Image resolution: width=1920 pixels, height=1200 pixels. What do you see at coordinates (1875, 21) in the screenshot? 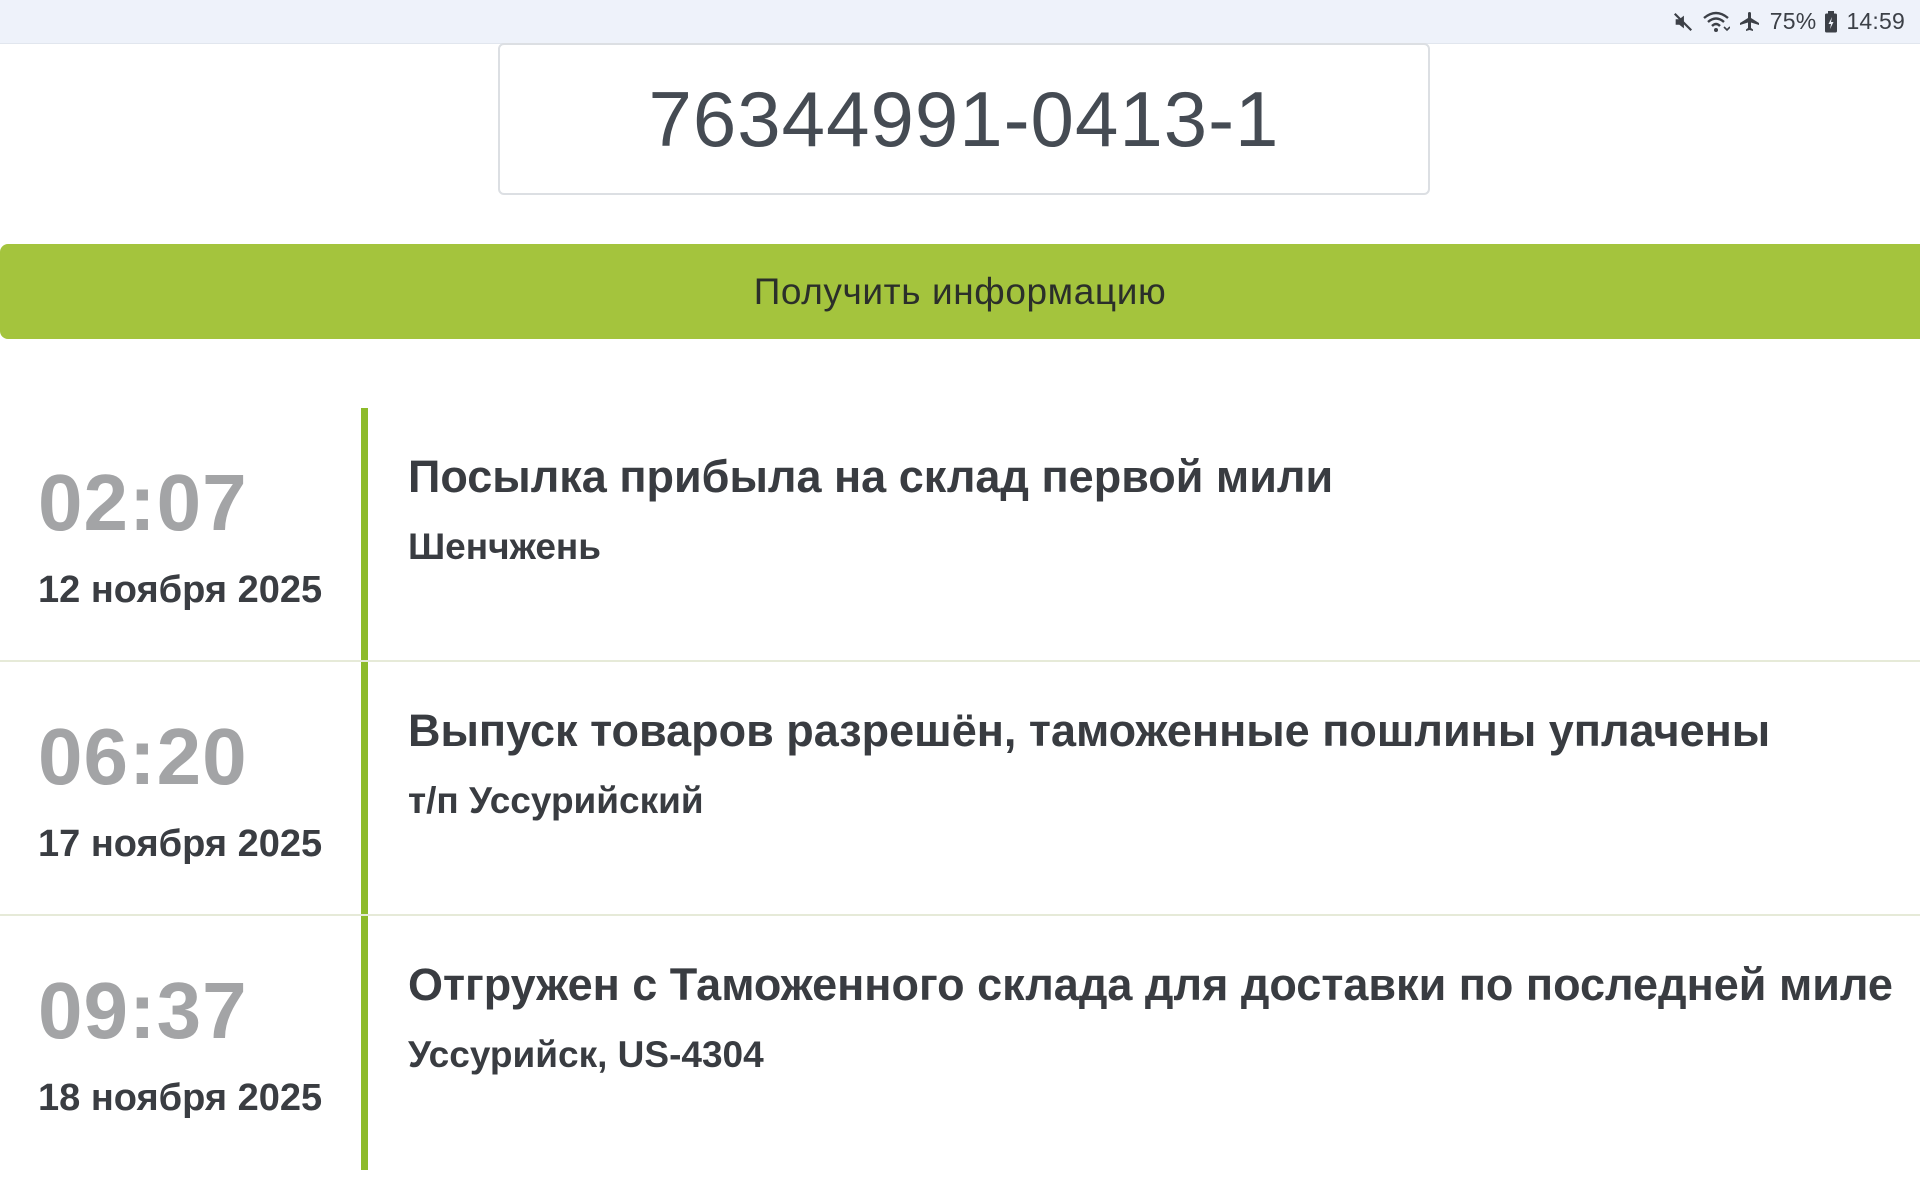
I see `clock: 14:59` at bounding box center [1875, 21].